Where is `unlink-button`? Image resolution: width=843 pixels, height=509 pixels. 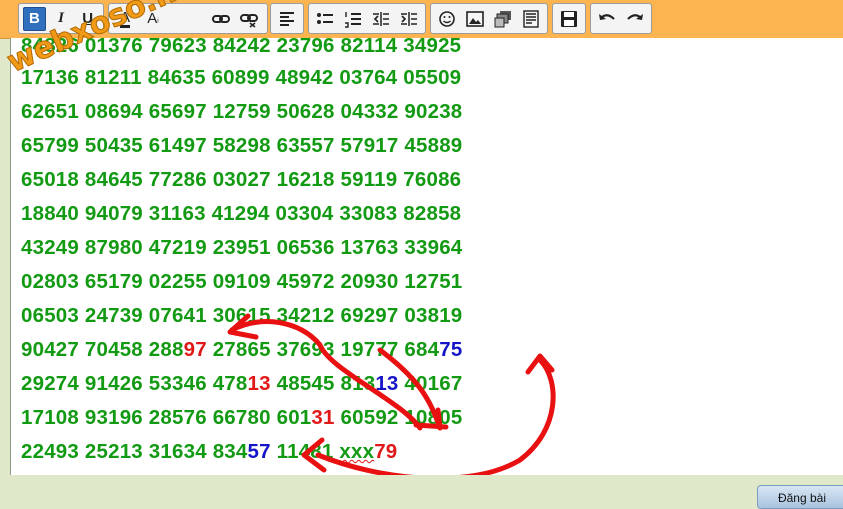 unlink-button is located at coordinates (249, 19).